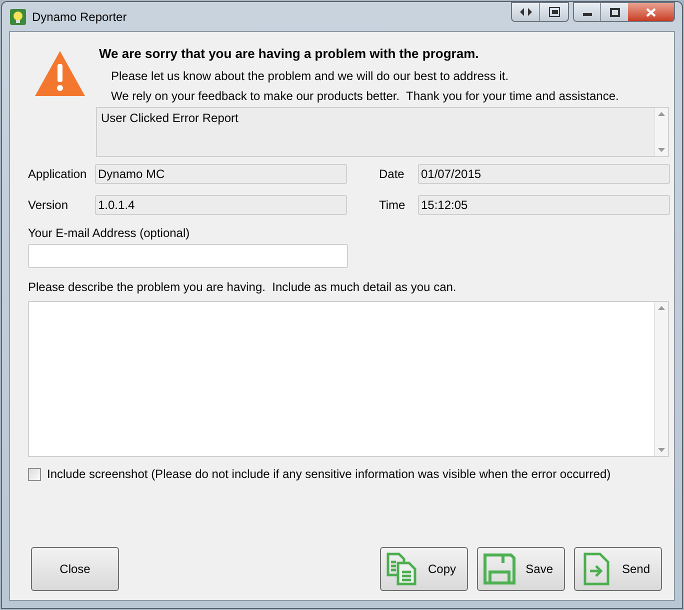 This screenshot has width=684, height=610. Describe the element at coordinates (49, 205) in the screenshot. I see `field-label: Version` at that location.